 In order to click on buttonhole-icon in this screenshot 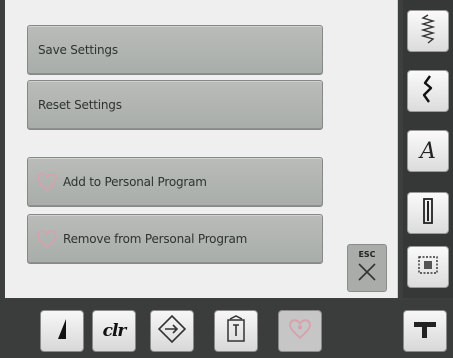, I will do `click(428, 213)`.